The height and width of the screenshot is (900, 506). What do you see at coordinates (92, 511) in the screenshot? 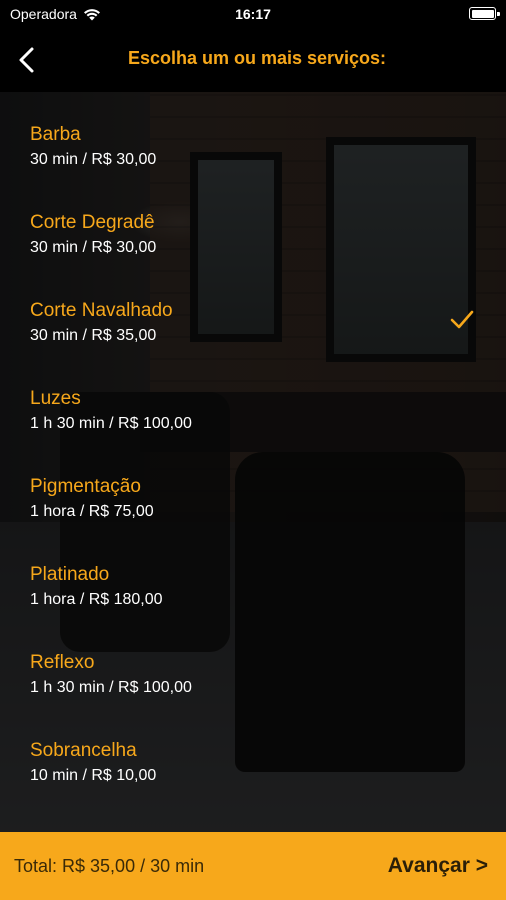
I see `service-detail: 1 hora / R$ 75,00` at bounding box center [92, 511].